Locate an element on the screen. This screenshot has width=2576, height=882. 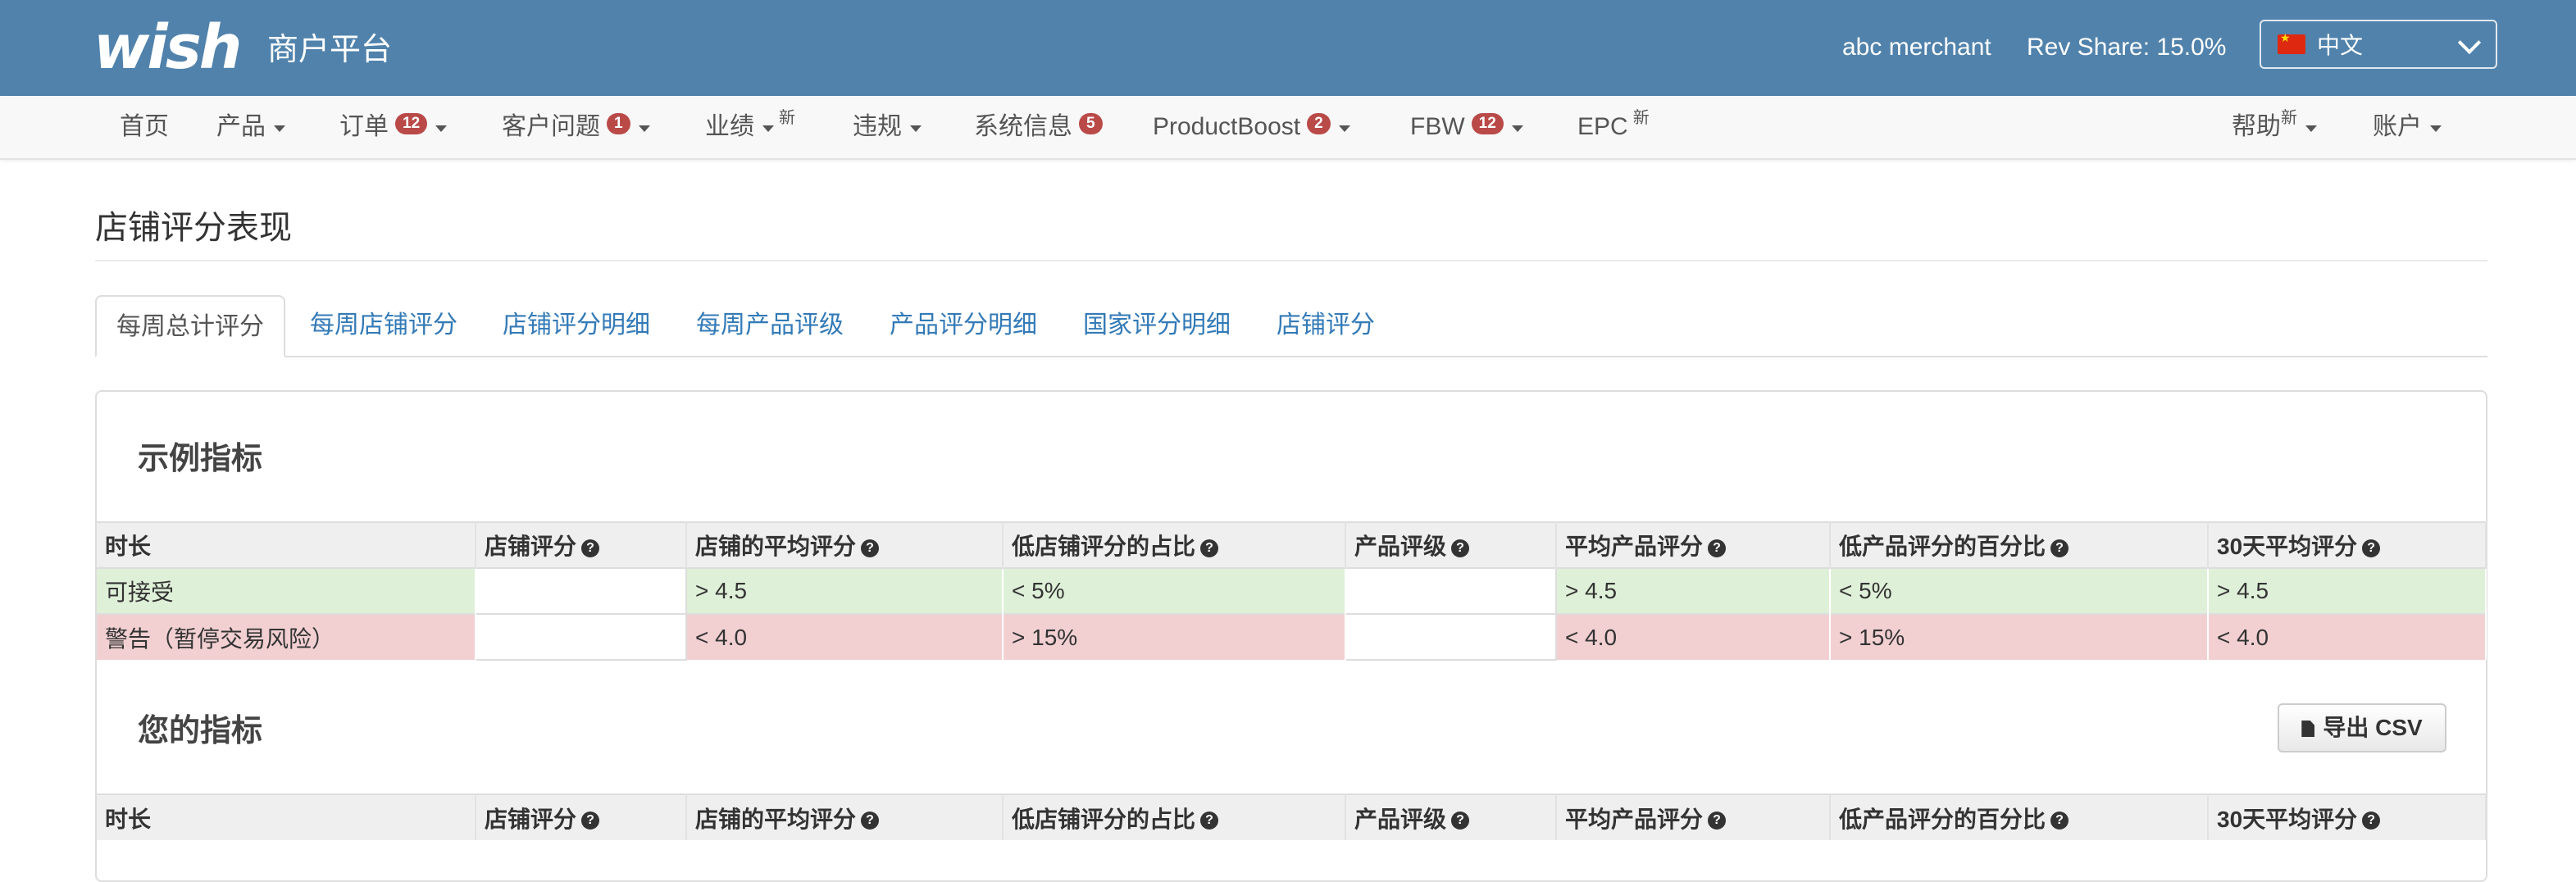
export-csv-button: 导出 CSV is located at coordinates (2362, 727).